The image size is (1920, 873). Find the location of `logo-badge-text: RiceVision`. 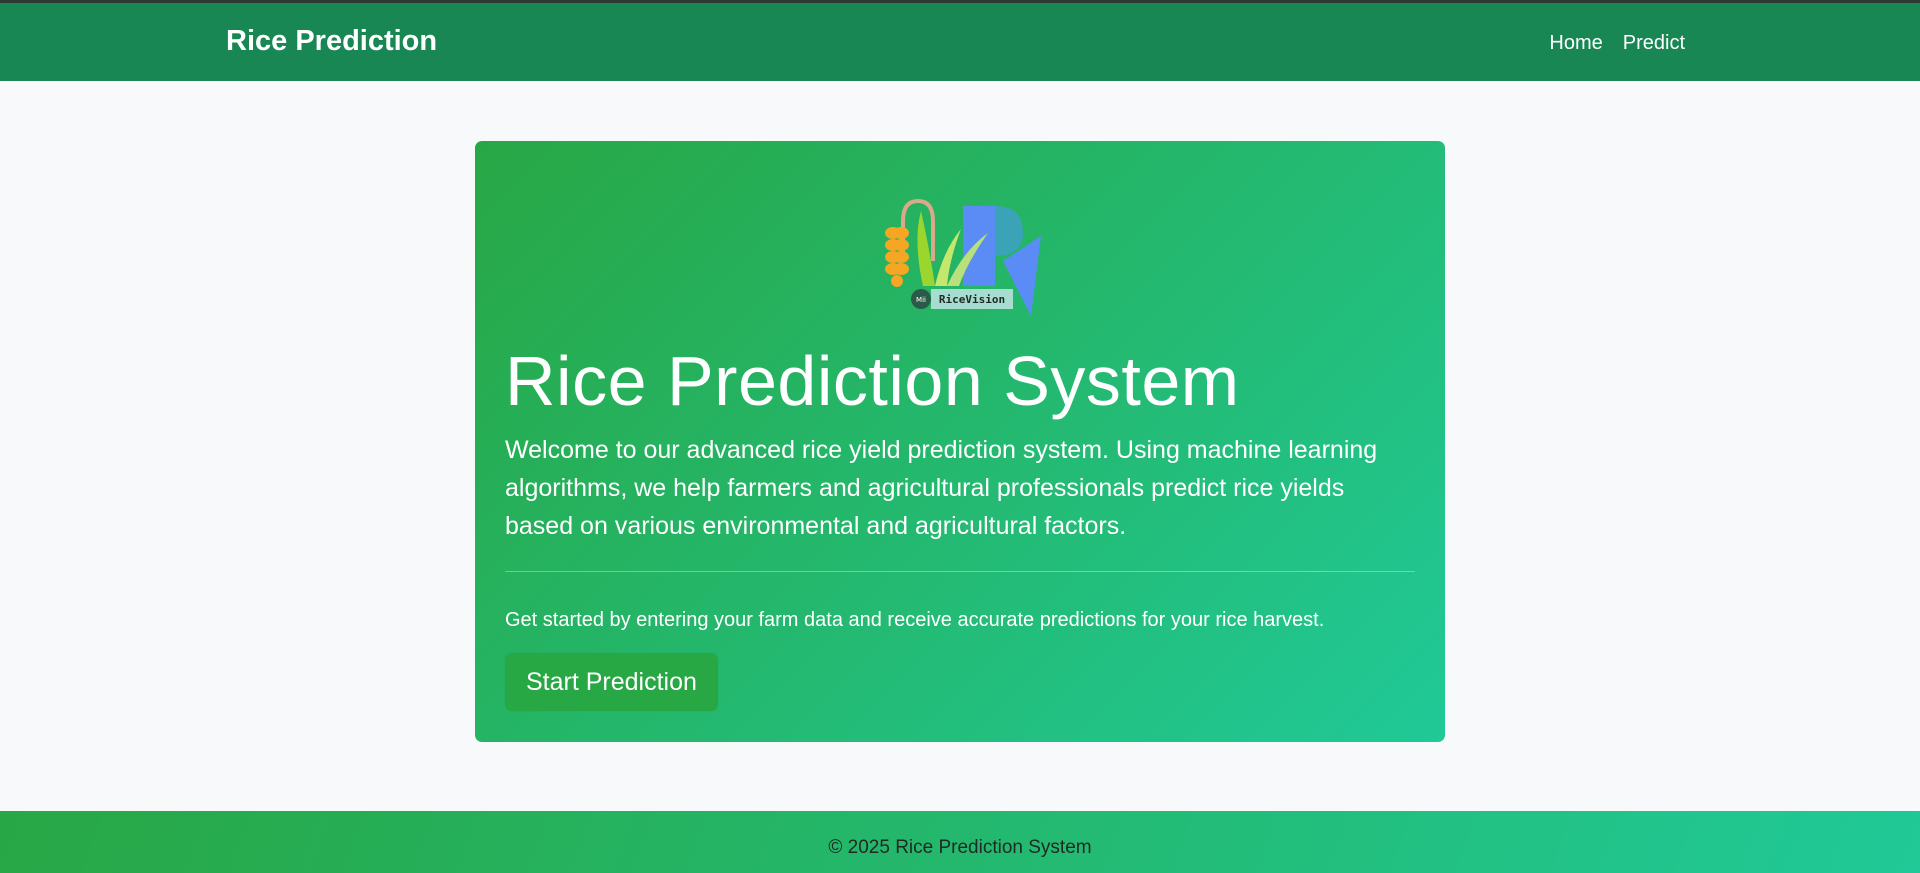

logo-badge-text: RiceVision is located at coordinates (972, 299).